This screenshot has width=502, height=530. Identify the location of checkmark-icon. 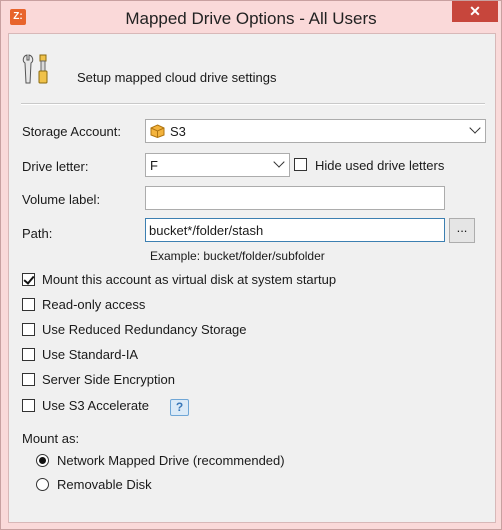
(29, 279).